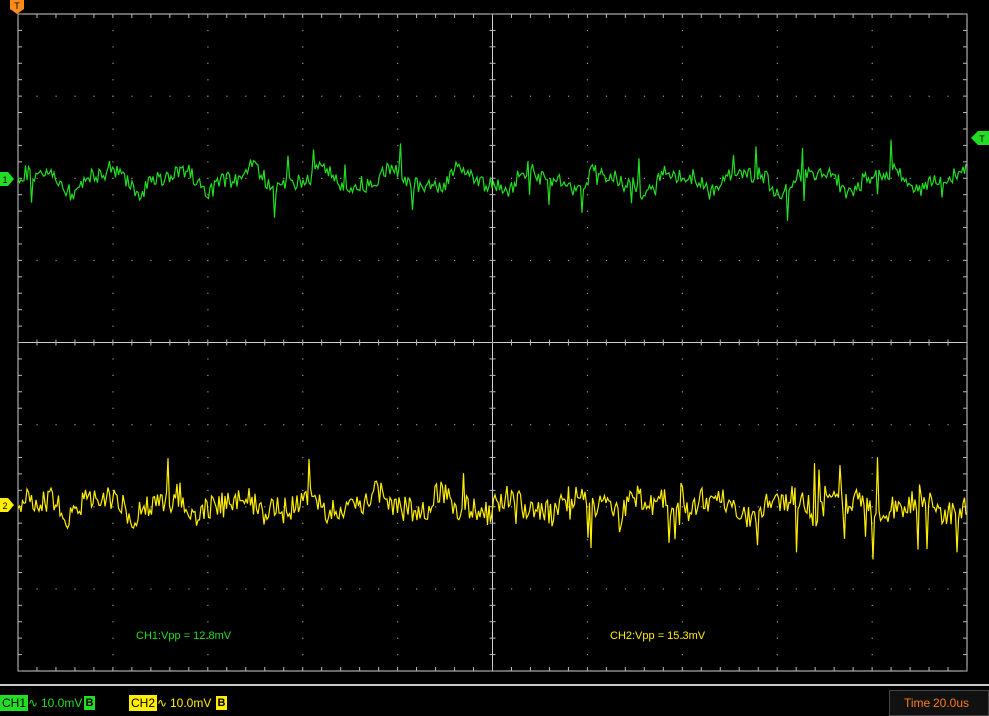 This screenshot has height=716, width=989. Describe the element at coordinates (951, 703) in the screenshot. I see `timebase-value: 20.0us` at that location.